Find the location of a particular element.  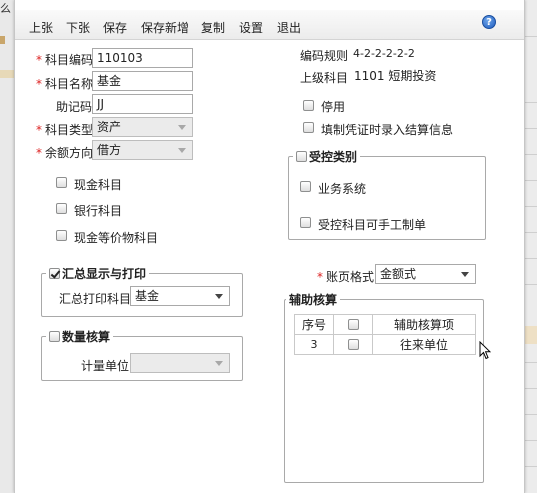

type-select-value: 资产 is located at coordinates (109, 127).